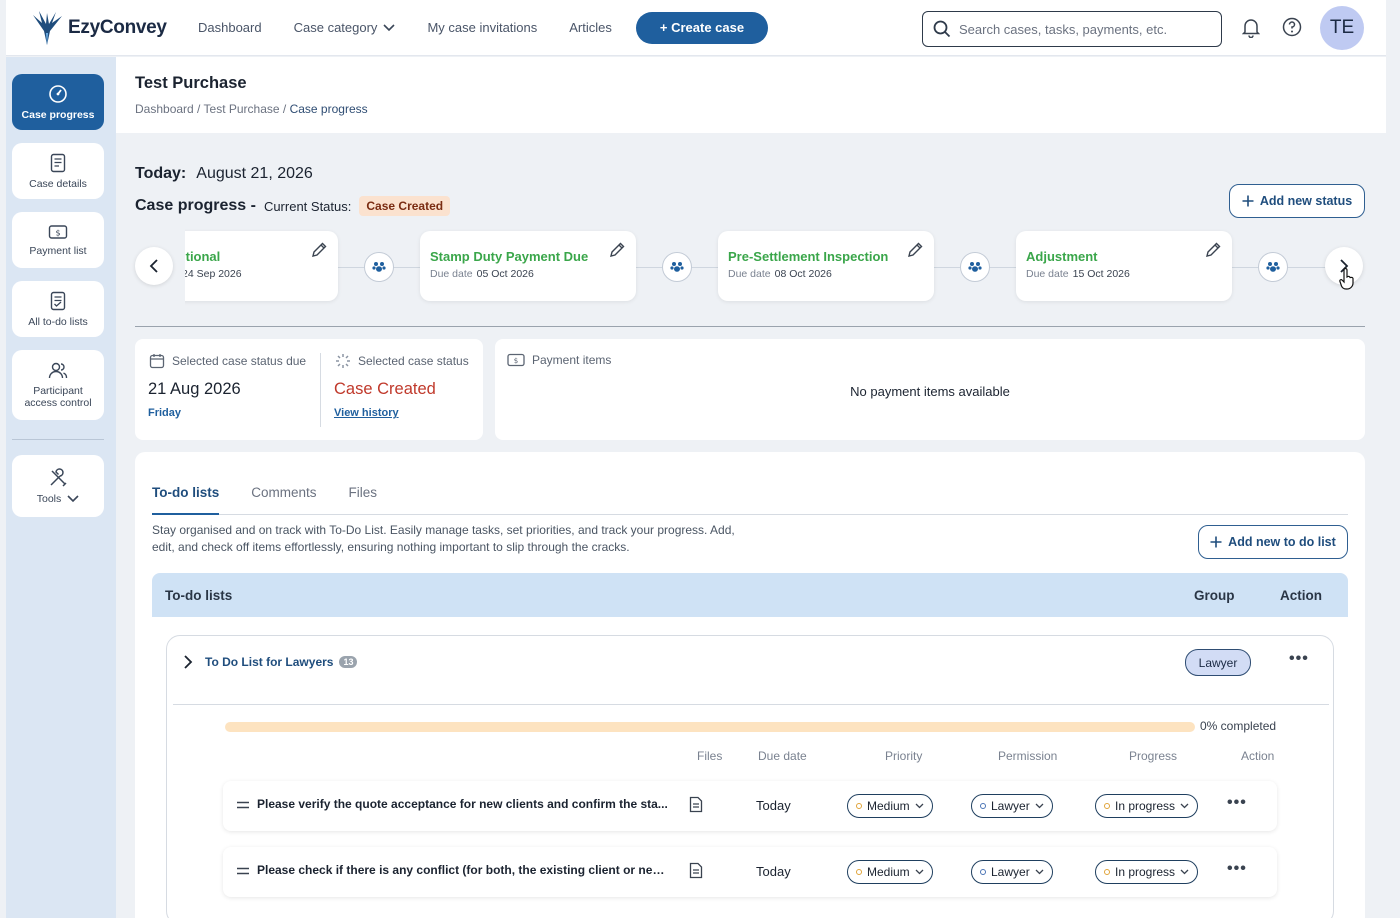 The image size is (1400, 918). What do you see at coordinates (186, 500) in the screenshot?
I see `tab-todo-lists: To-do lists` at bounding box center [186, 500].